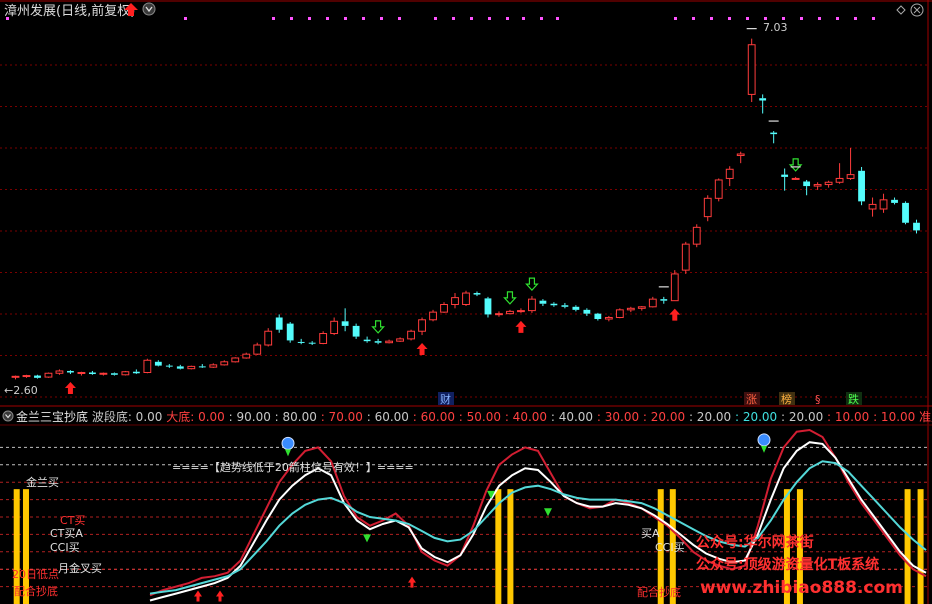 The height and width of the screenshot is (604, 932). What do you see at coordinates (896, 417) in the screenshot?
I see `indicator-stat: : 10.00` at bounding box center [896, 417].